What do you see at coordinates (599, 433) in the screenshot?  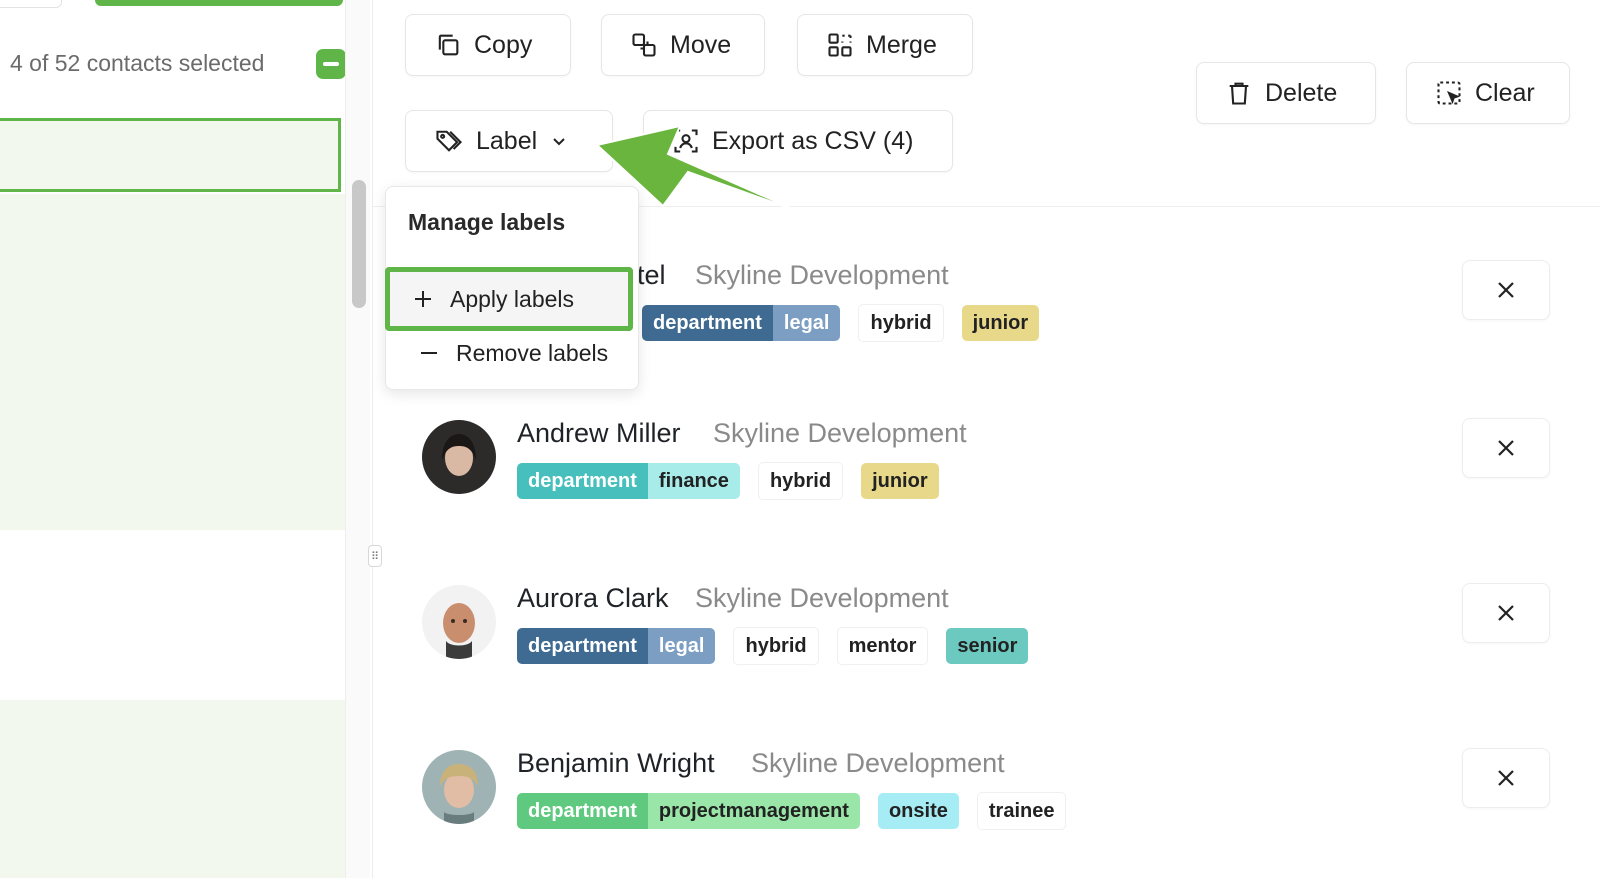 I see `contact-name: Andrew Miller` at bounding box center [599, 433].